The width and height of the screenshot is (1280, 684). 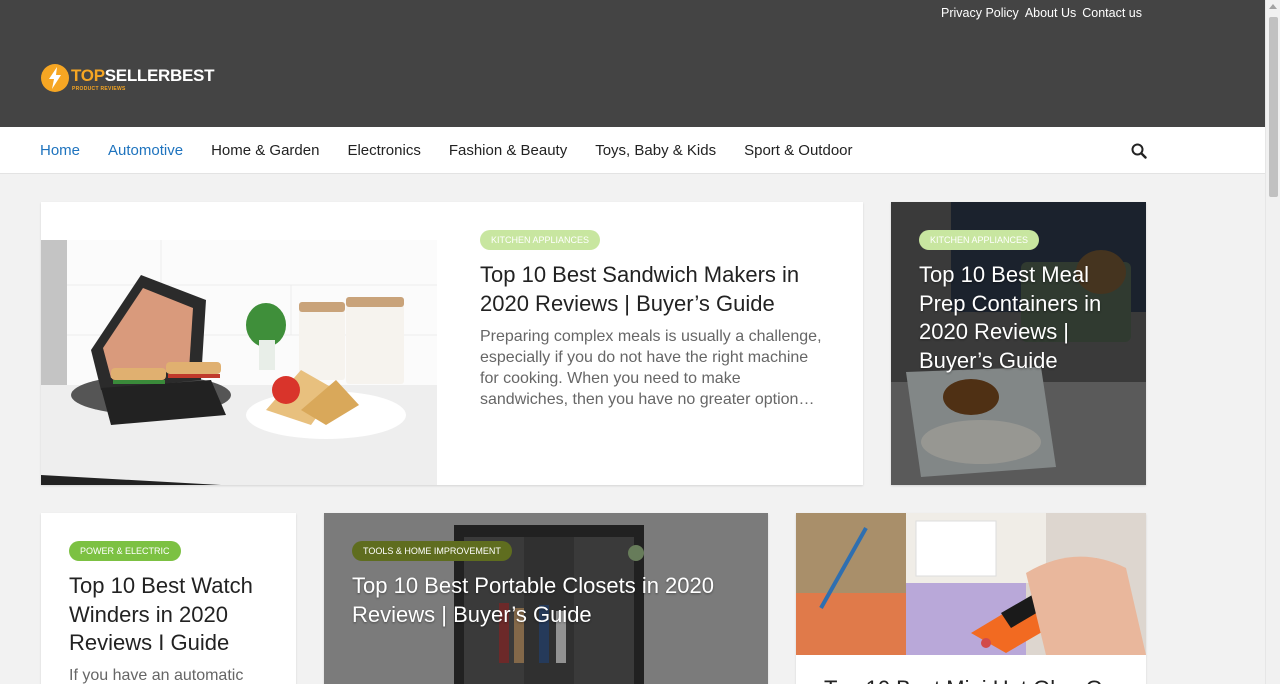 What do you see at coordinates (60, 150) in the screenshot?
I see `nav-item-home: Home` at bounding box center [60, 150].